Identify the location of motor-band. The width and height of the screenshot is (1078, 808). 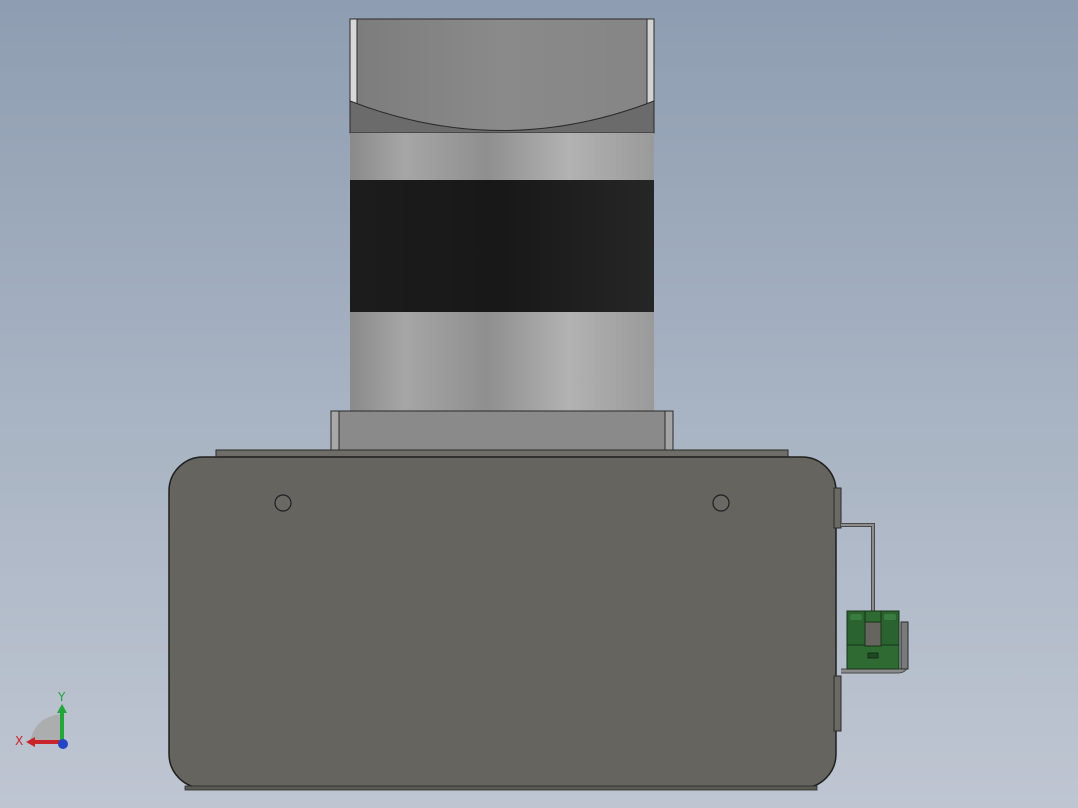
(502, 246).